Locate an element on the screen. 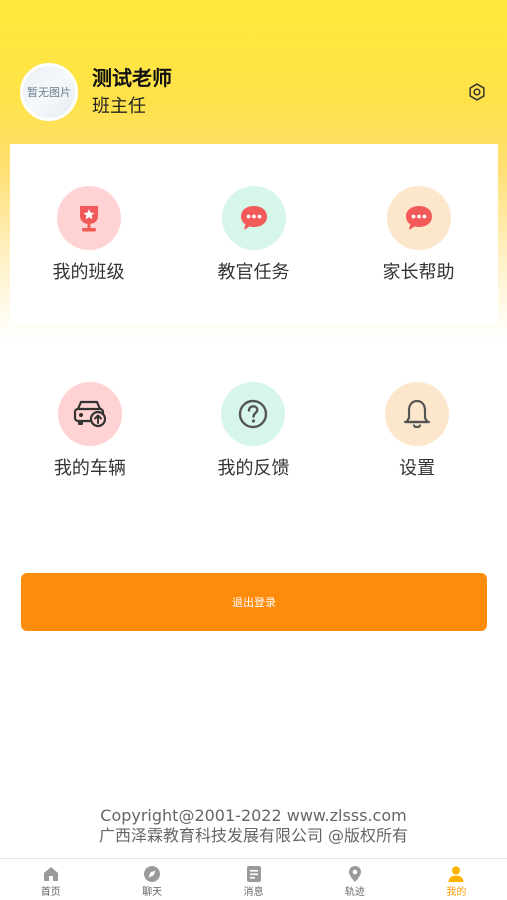  avatar: 暂无图片 is located at coordinates (49, 92).